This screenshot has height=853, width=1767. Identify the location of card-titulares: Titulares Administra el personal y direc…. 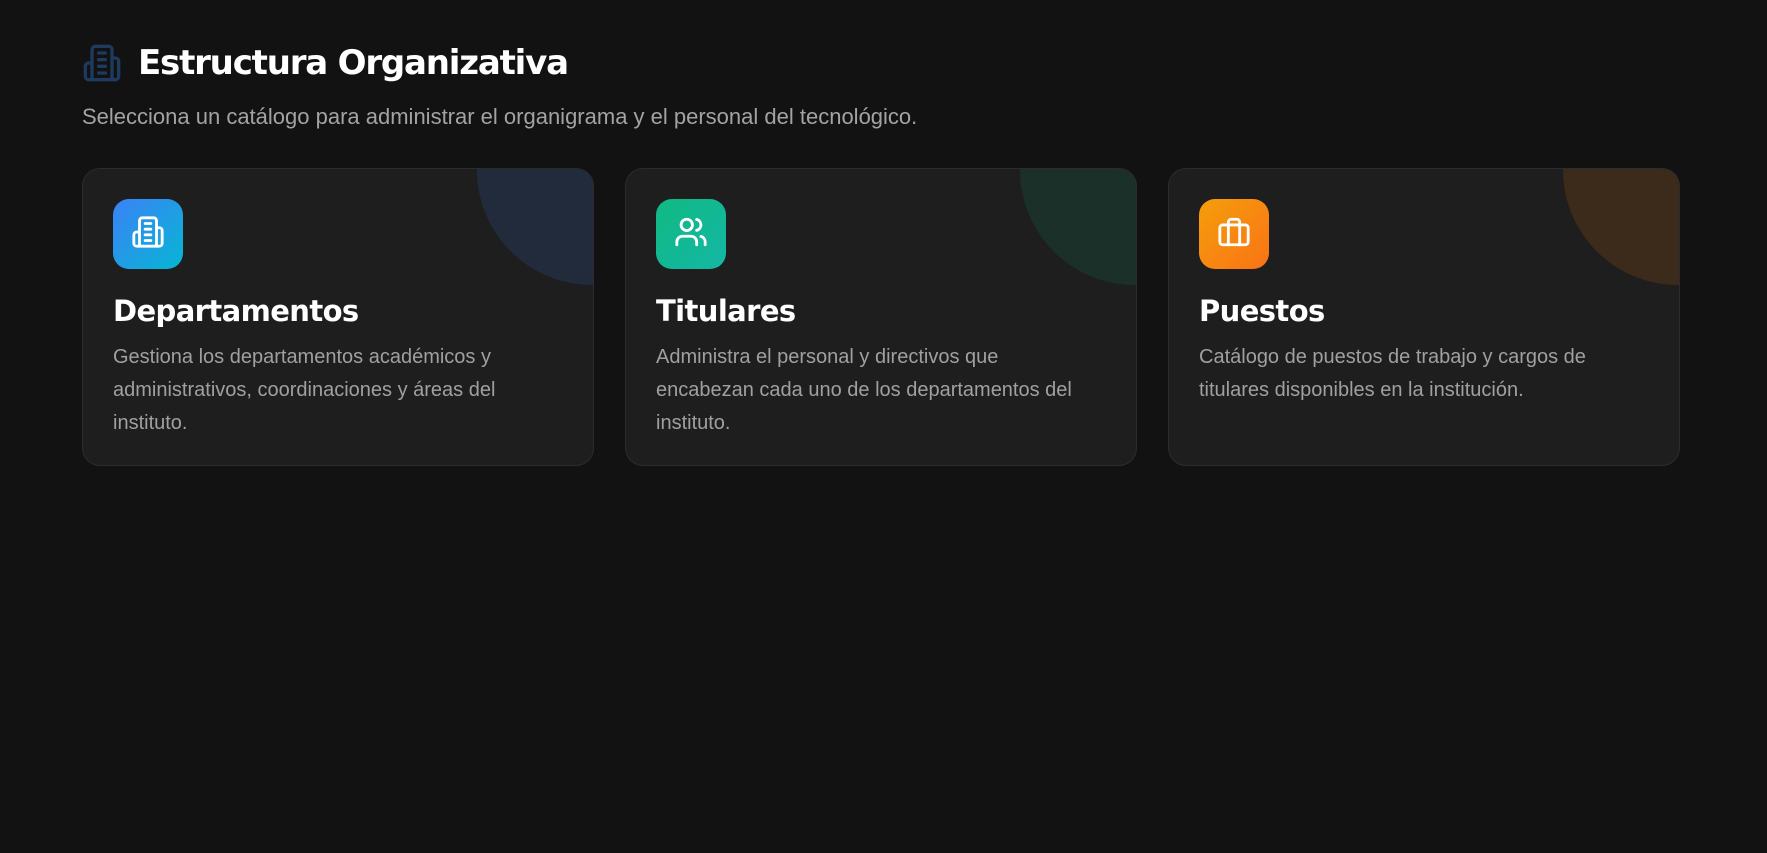
(881, 317).